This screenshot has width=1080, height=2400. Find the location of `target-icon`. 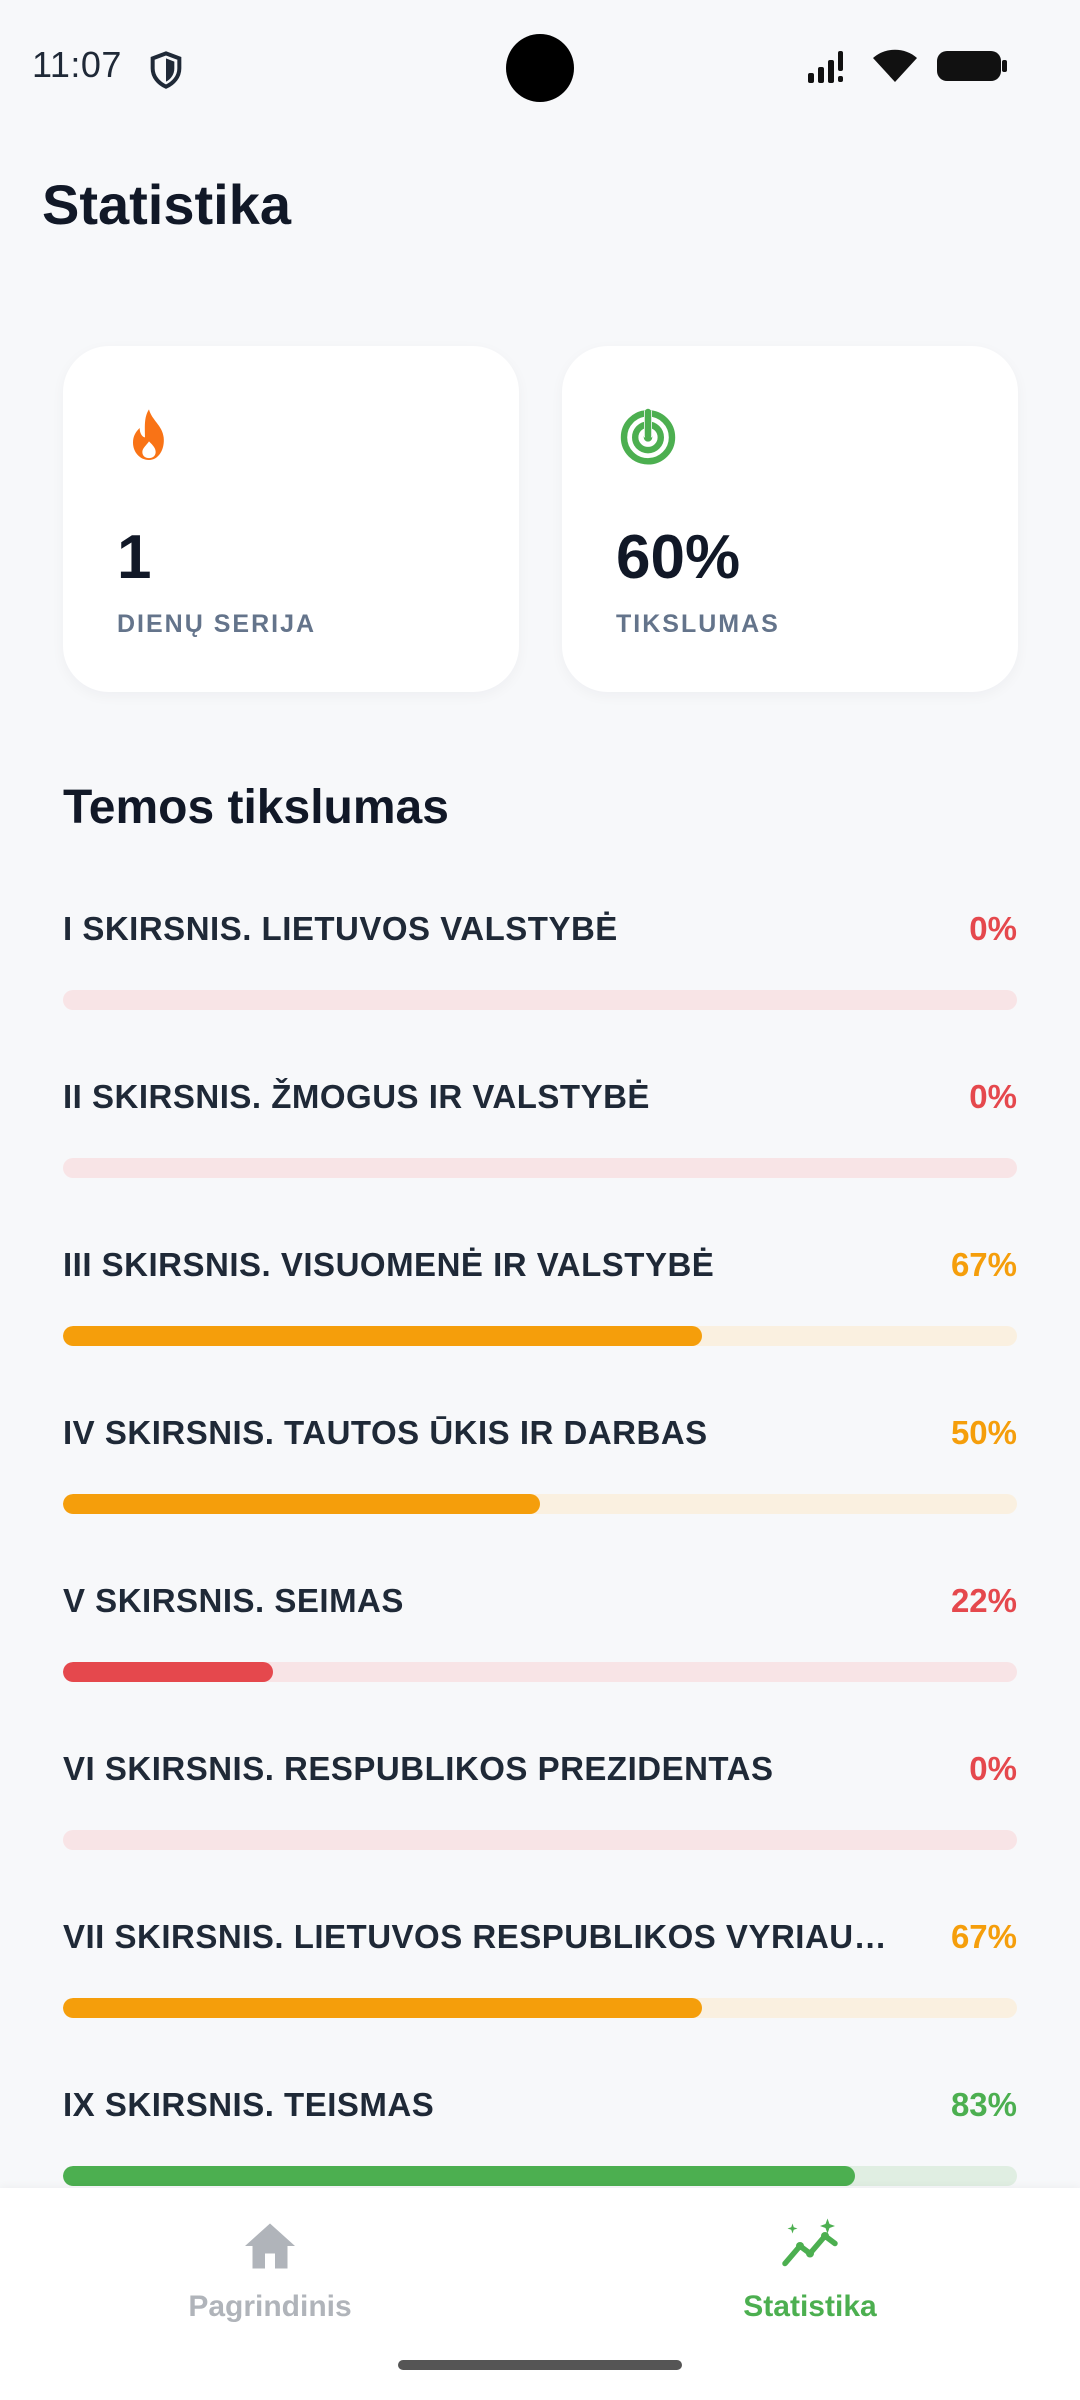

target-icon is located at coordinates (648, 436).